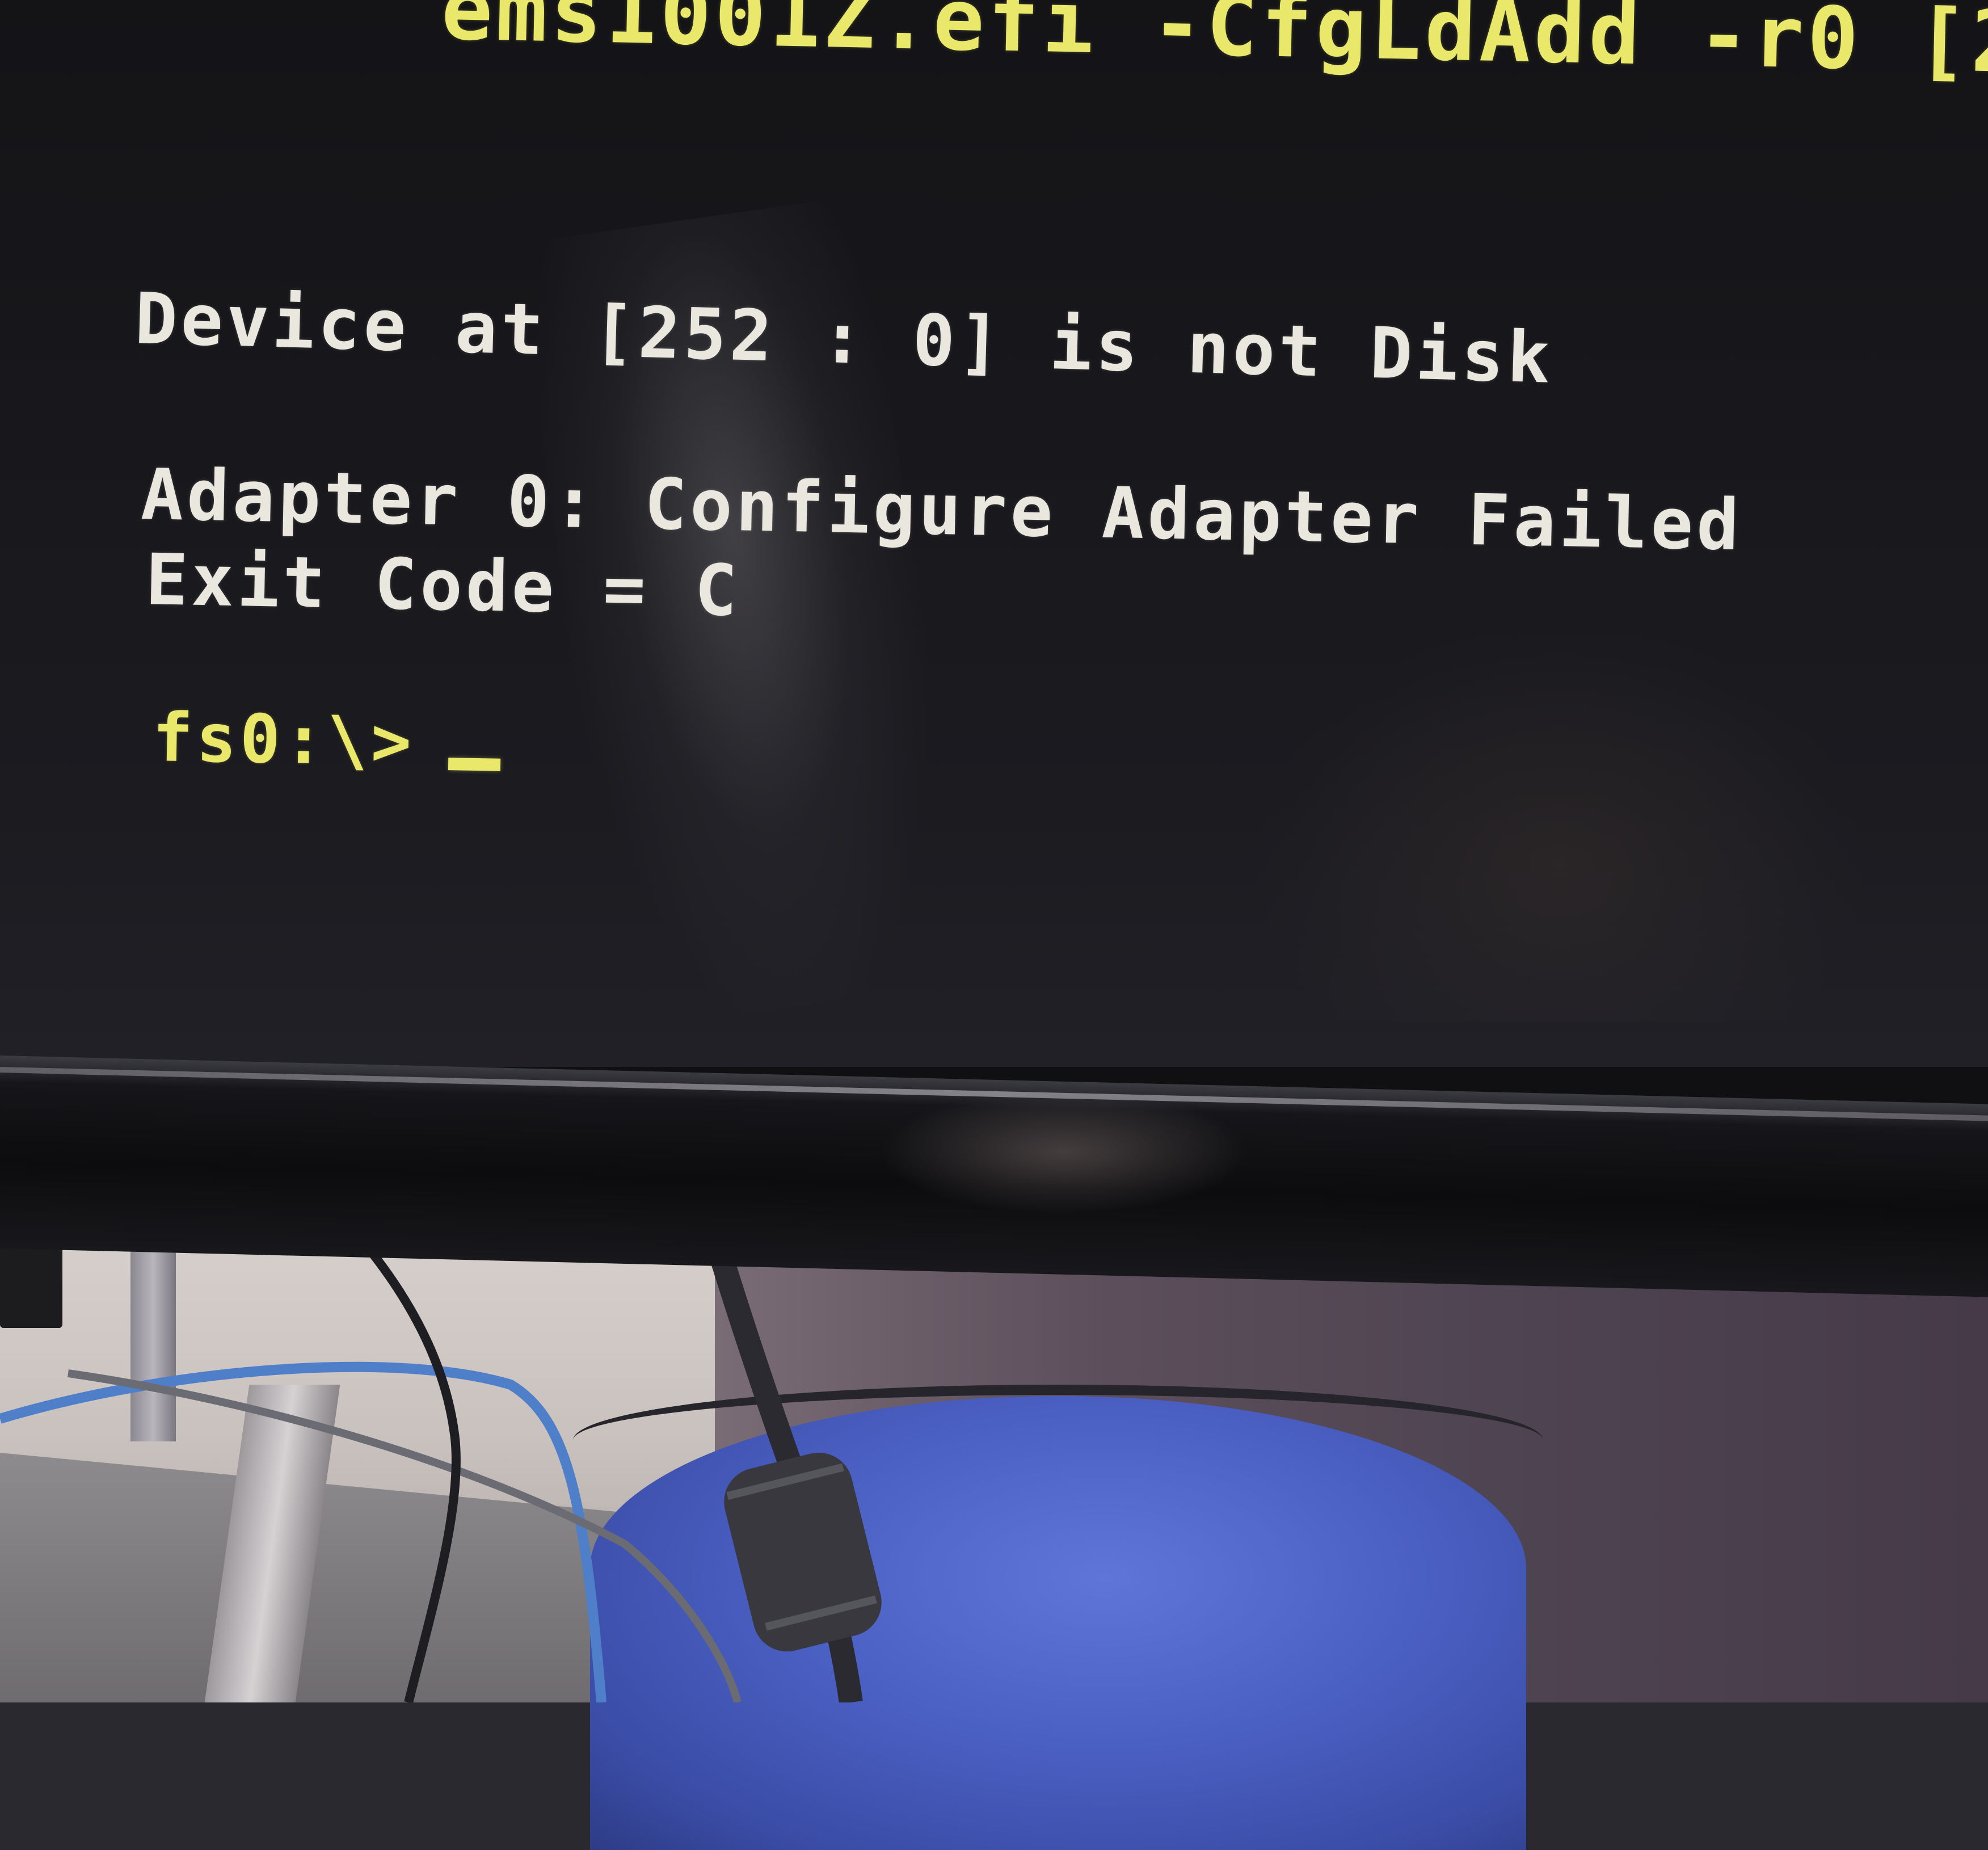 The image size is (1988, 1850). What do you see at coordinates (1560, 822) in the screenshot?
I see `screen-reflection` at bounding box center [1560, 822].